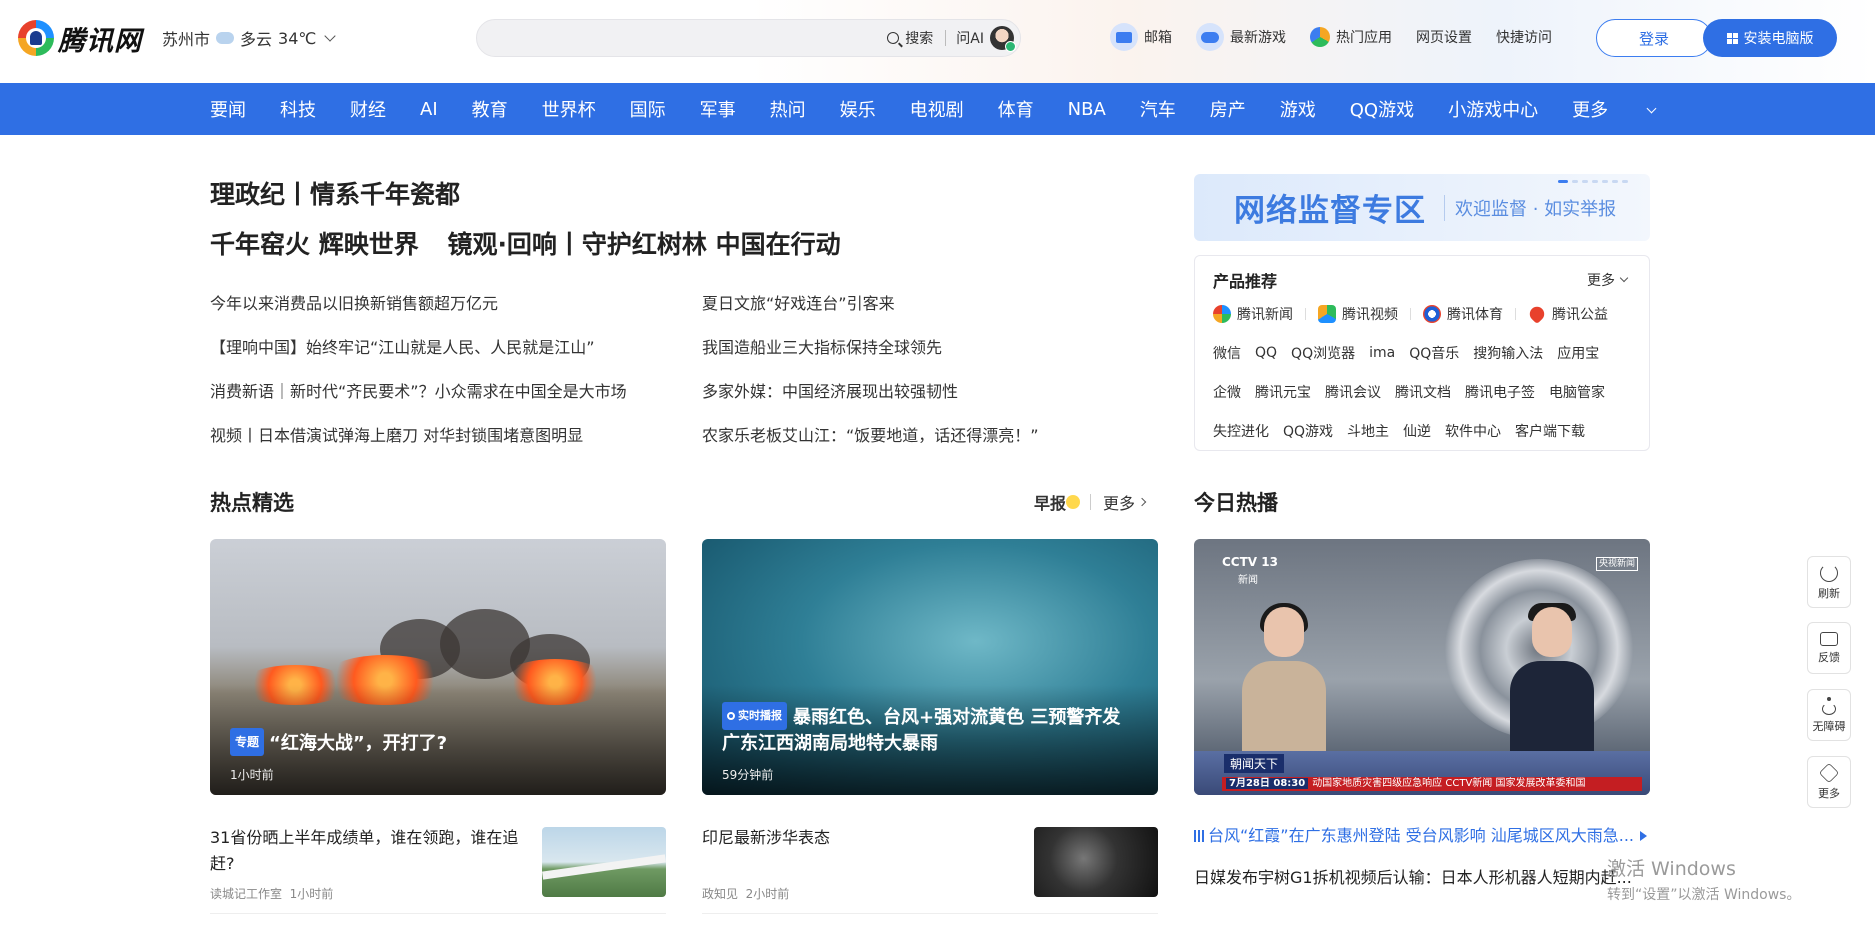  What do you see at coordinates (1644, 836) in the screenshot?
I see `play-icon` at bounding box center [1644, 836].